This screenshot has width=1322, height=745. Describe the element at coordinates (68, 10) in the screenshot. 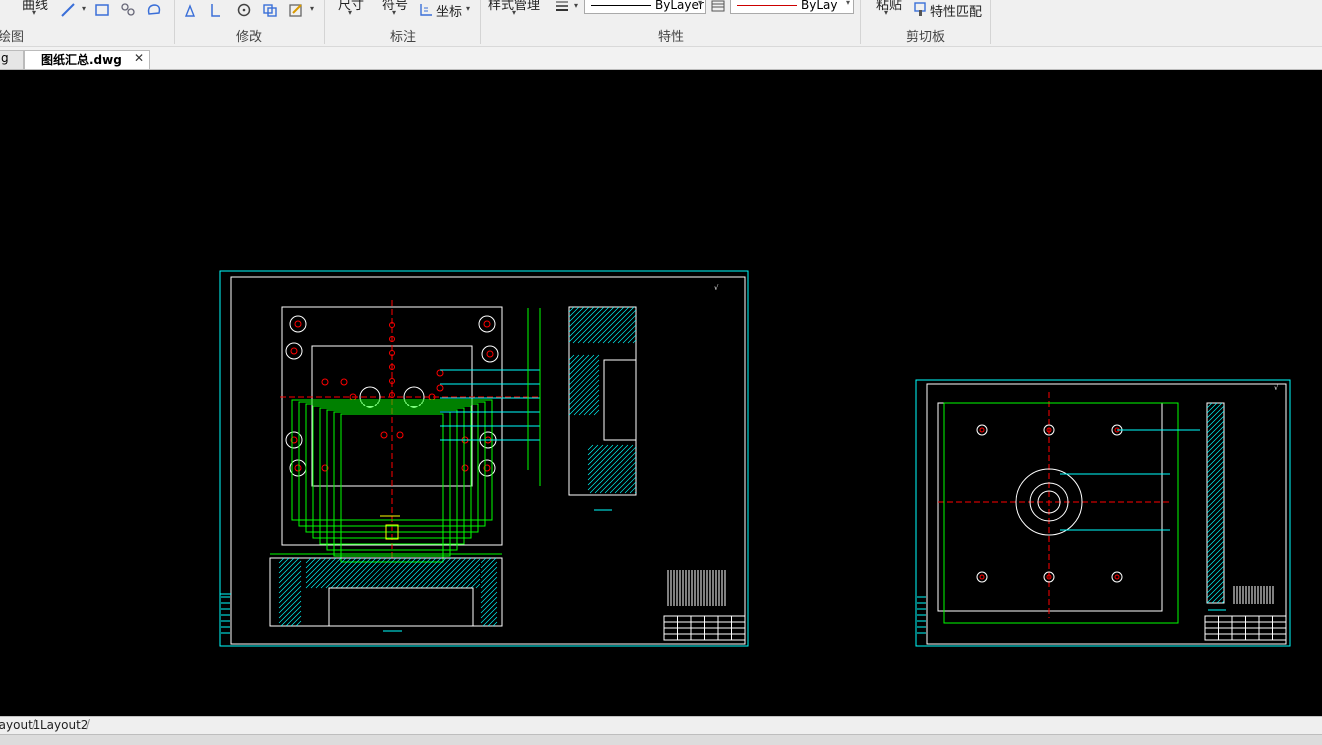

I see `line-tool-icon` at that location.